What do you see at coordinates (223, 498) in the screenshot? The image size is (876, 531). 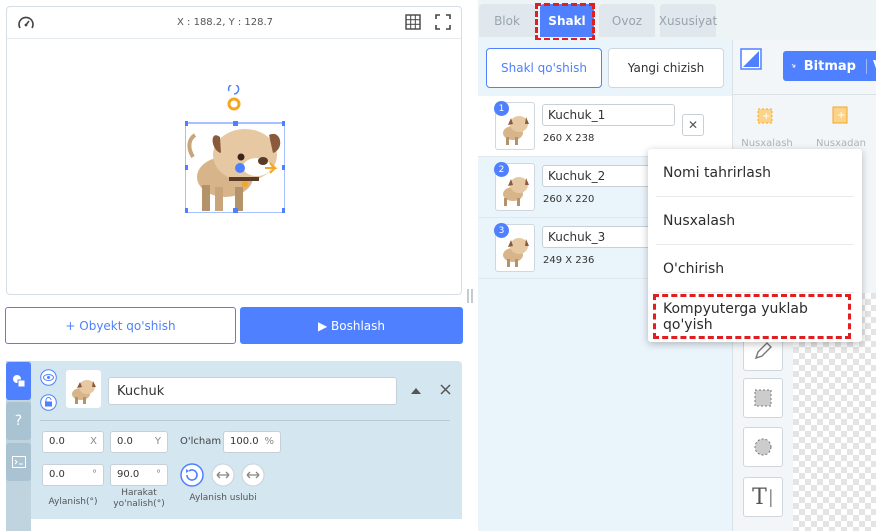 I see `rotation-style-label: Aylanish uslubi` at bounding box center [223, 498].